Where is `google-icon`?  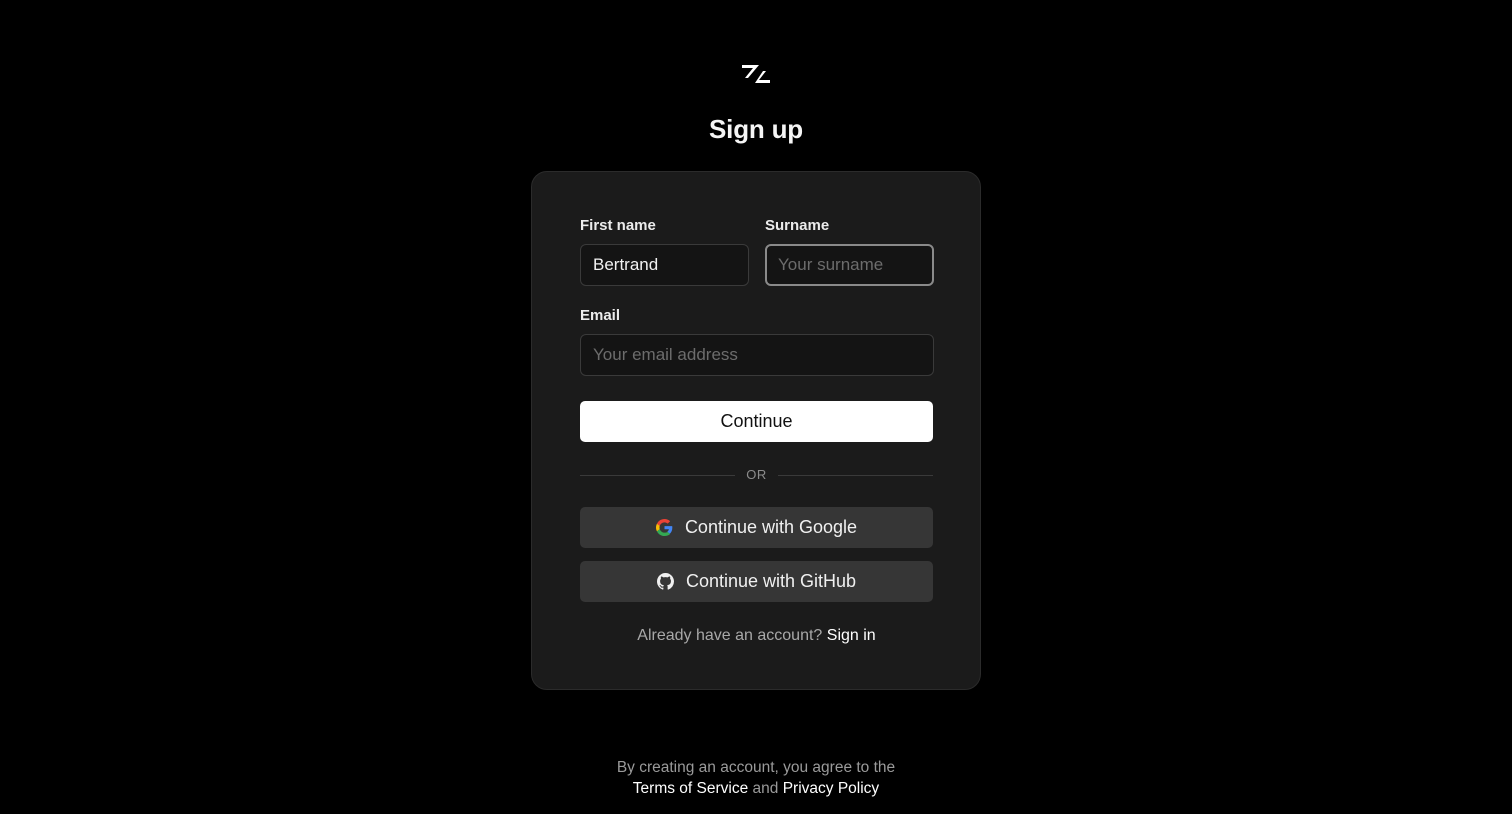 google-icon is located at coordinates (664, 527).